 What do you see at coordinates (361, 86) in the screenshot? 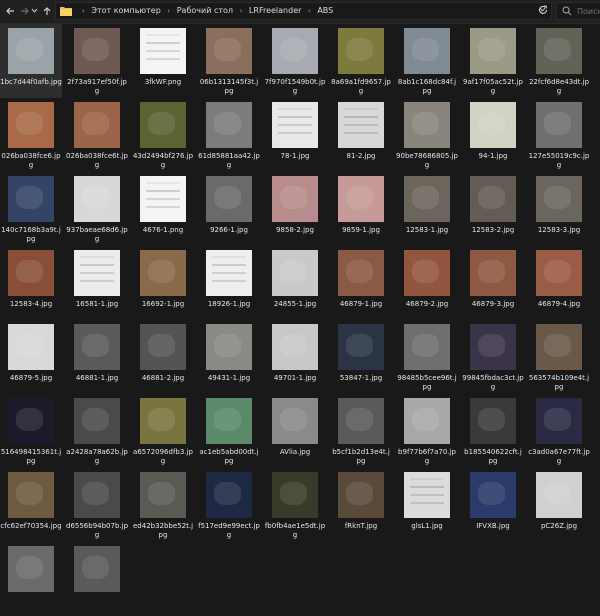
I see `file-name: 8a69a1fd9657.jpg` at bounding box center [361, 86].